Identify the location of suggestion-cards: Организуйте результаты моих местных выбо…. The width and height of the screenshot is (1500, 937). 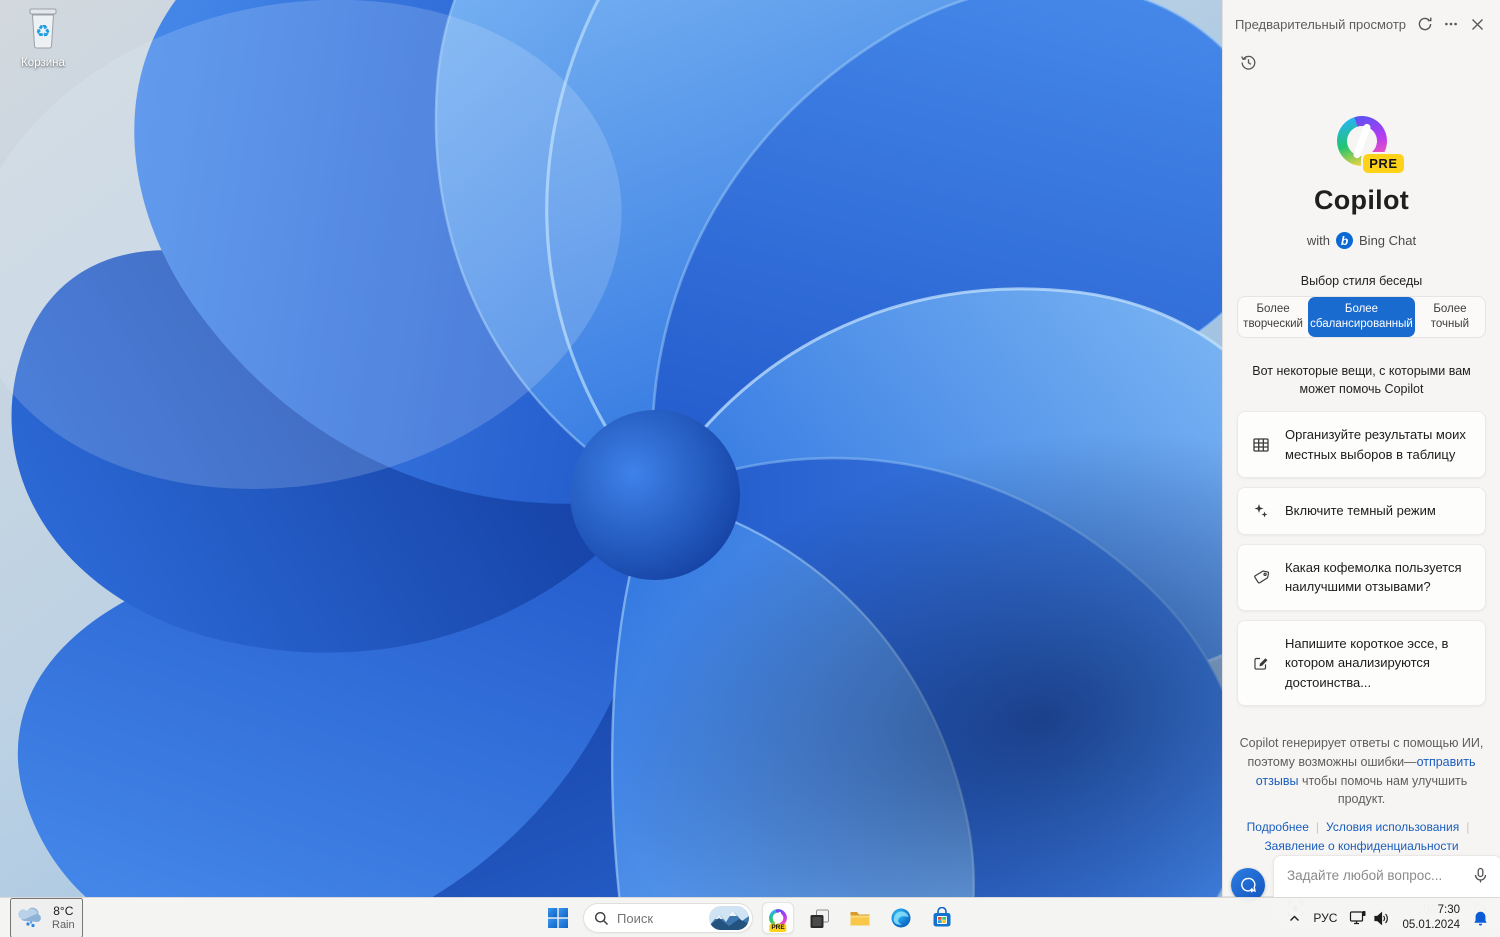
(1361, 559).